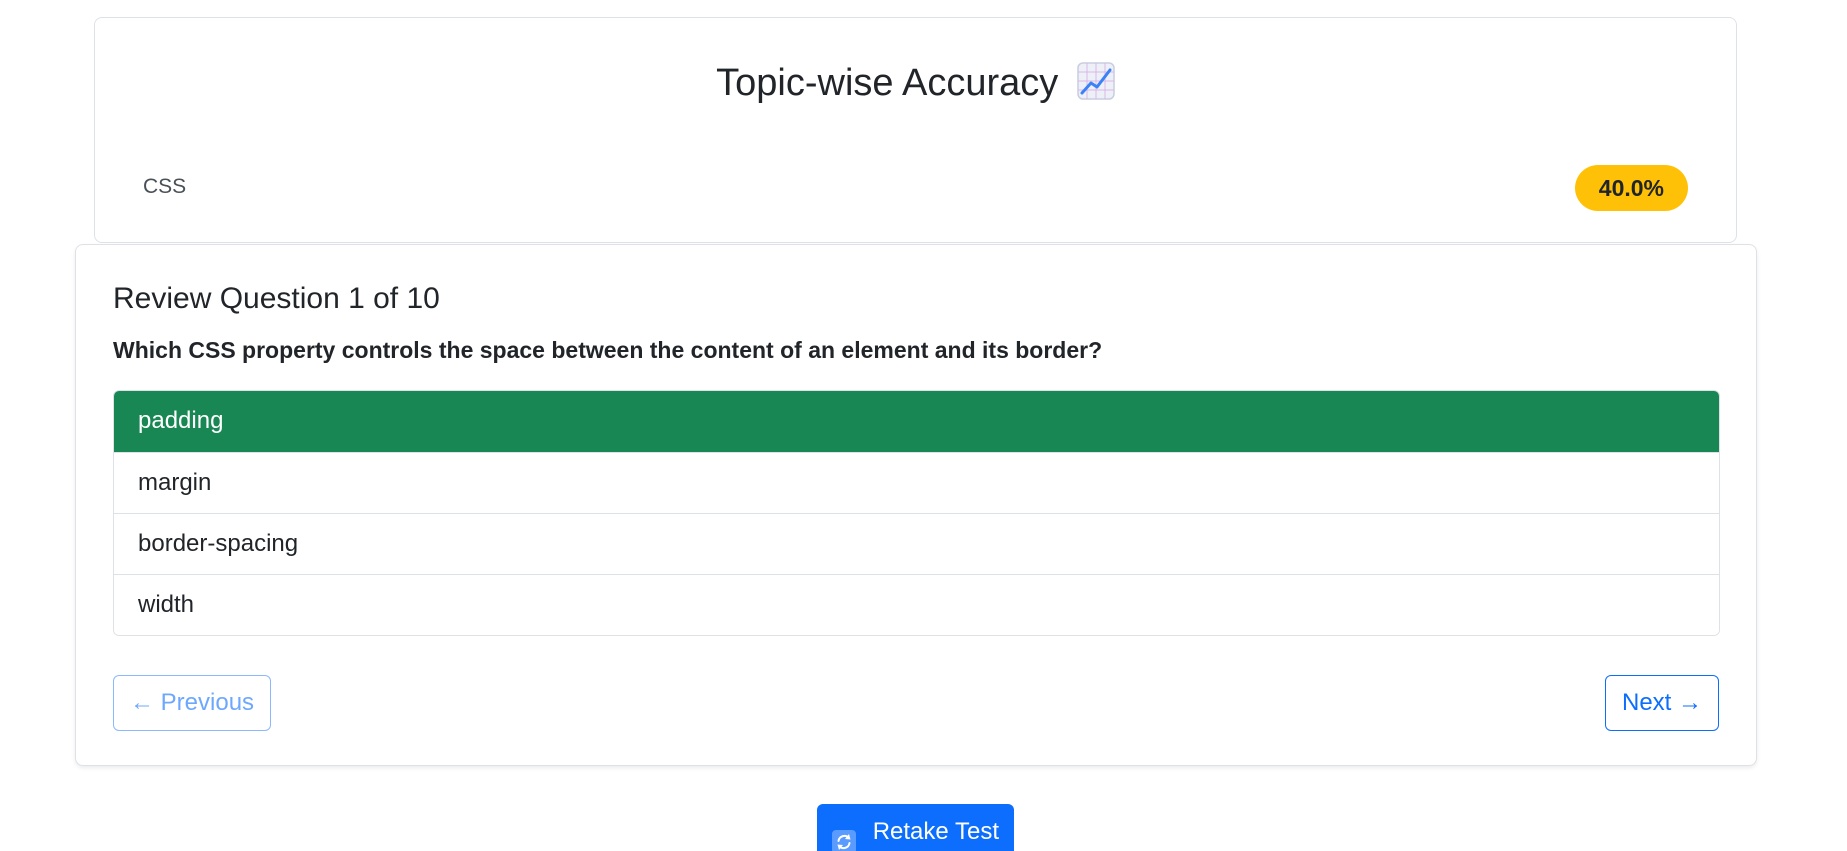 The image size is (1847, 851). What do you see at coordinates (276, 298) in the screenshot?
I see `review-heading: Review Question 1 of 10` at bounding box center [276, 298].